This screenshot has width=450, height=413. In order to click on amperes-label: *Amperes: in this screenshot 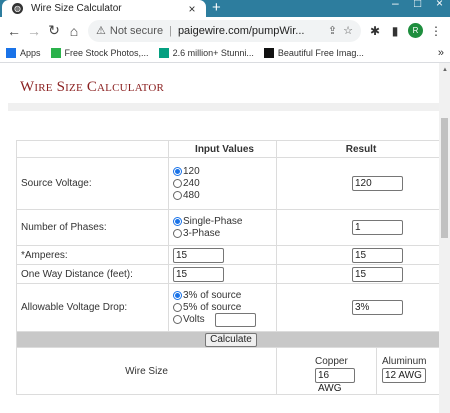, I will do `click(92, 255)`.